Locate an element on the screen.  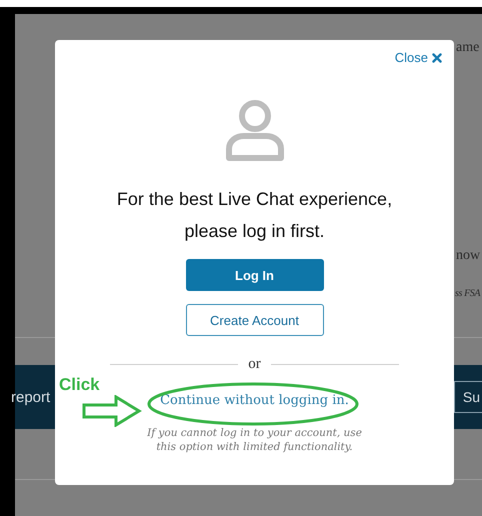
page-text: ame is located at coordinates (468, 48).